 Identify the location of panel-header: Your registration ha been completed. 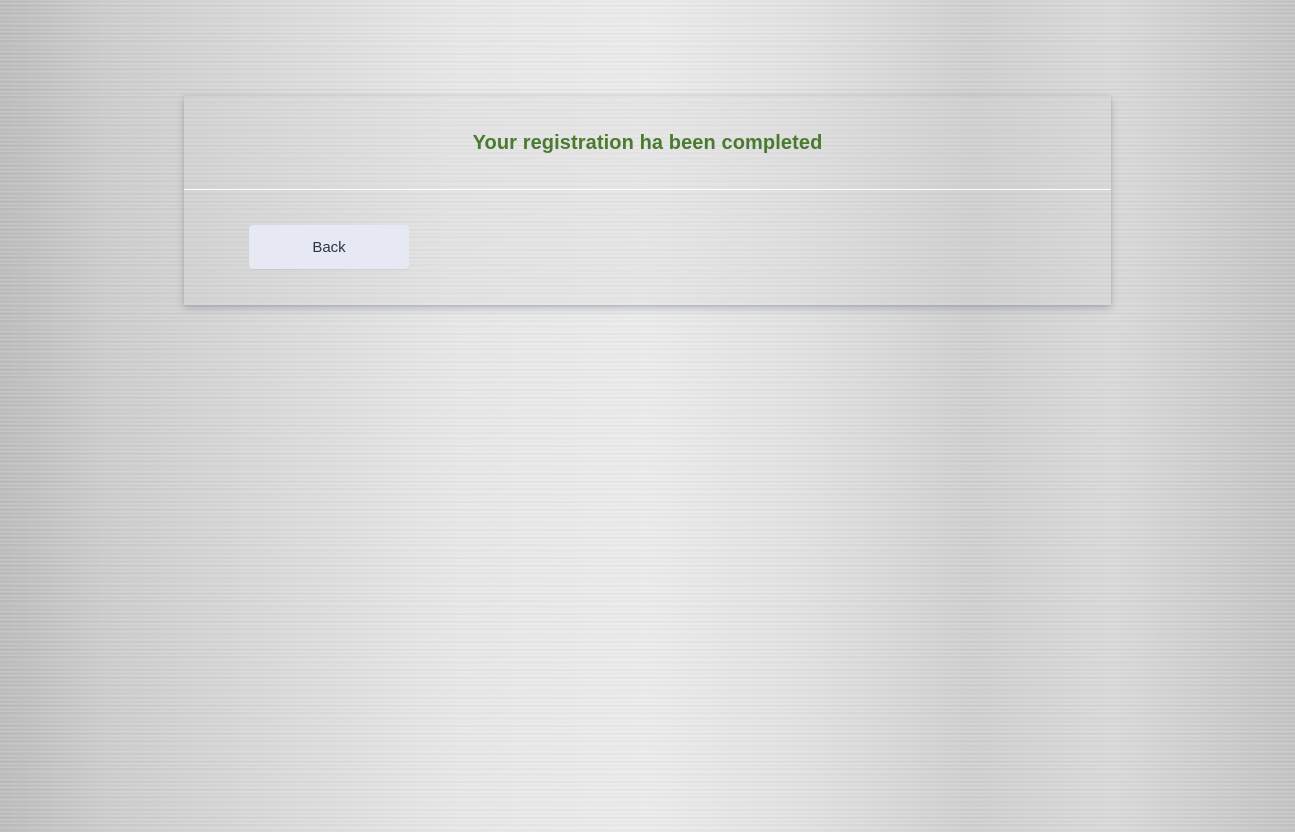
(647, 143).